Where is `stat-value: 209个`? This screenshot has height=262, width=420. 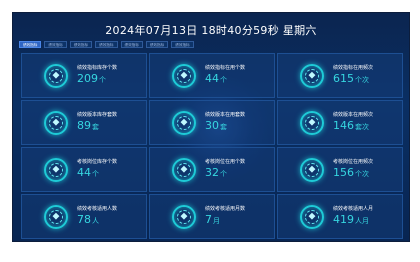
stat-value: 209个 is located at coordinates (91, 78).